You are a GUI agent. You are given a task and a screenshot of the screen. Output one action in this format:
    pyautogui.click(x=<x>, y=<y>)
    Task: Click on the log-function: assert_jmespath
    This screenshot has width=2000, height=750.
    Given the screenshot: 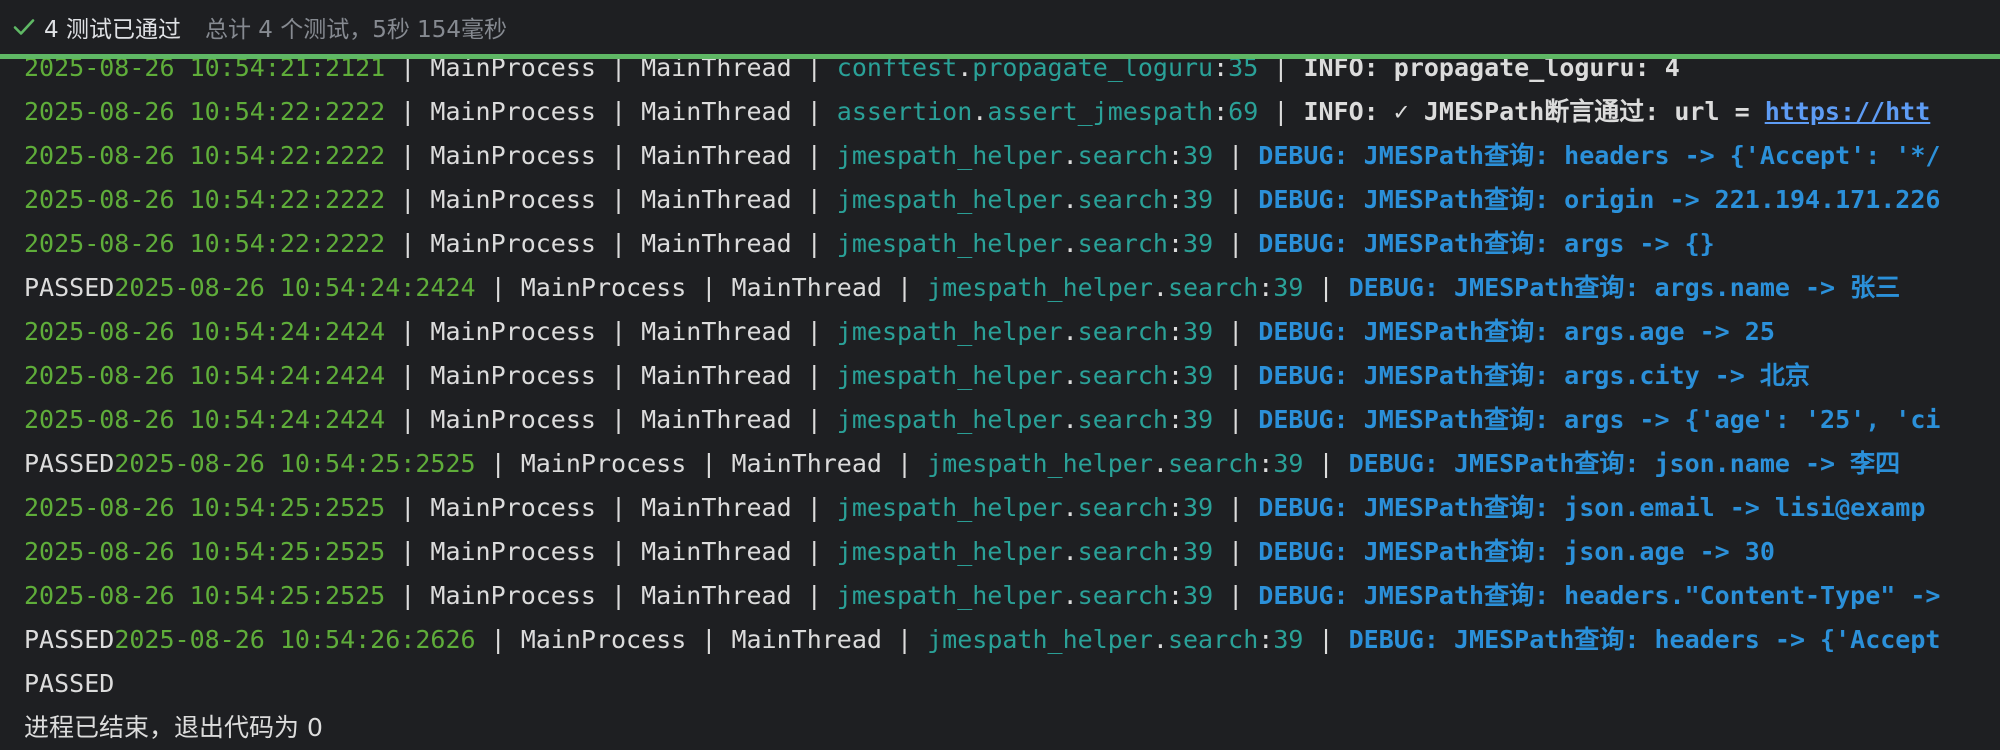 What is the action you would take?
    pyautogui.click(x=1100, y=111)
    